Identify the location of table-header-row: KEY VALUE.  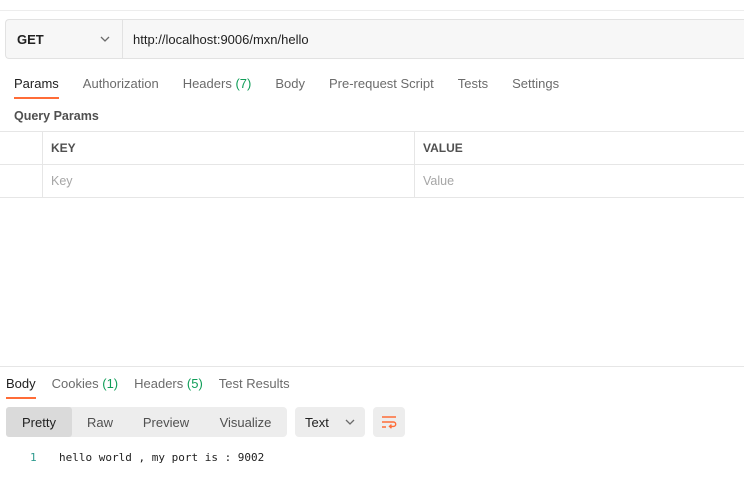
(372, 148).